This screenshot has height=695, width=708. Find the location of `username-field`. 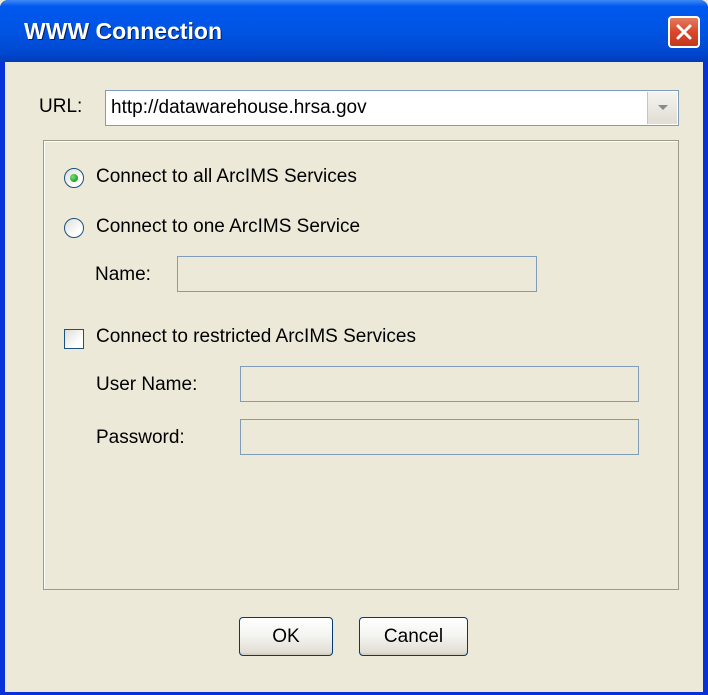

username-field is located at coordinates (439, 384).